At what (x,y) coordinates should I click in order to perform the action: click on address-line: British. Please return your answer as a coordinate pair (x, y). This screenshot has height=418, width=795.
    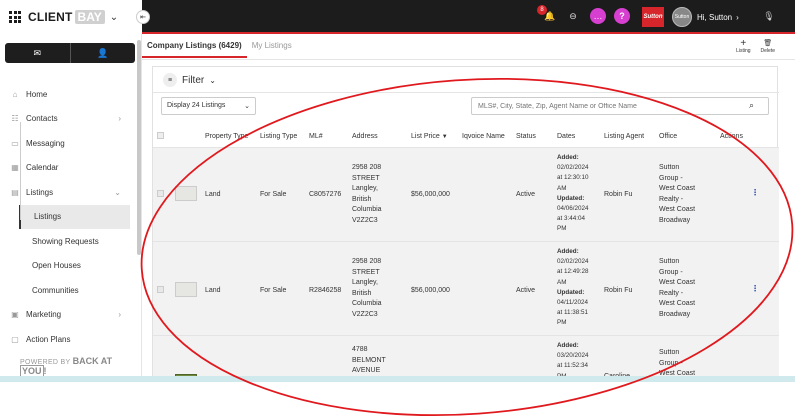
    Looking at the image, I should click on (362, 199).